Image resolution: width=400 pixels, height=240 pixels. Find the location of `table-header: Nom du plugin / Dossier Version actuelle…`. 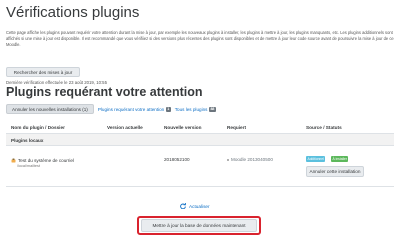

table-header: Nom du plugin / Dossier Version actuelle… is located at coordinates (200, 127).